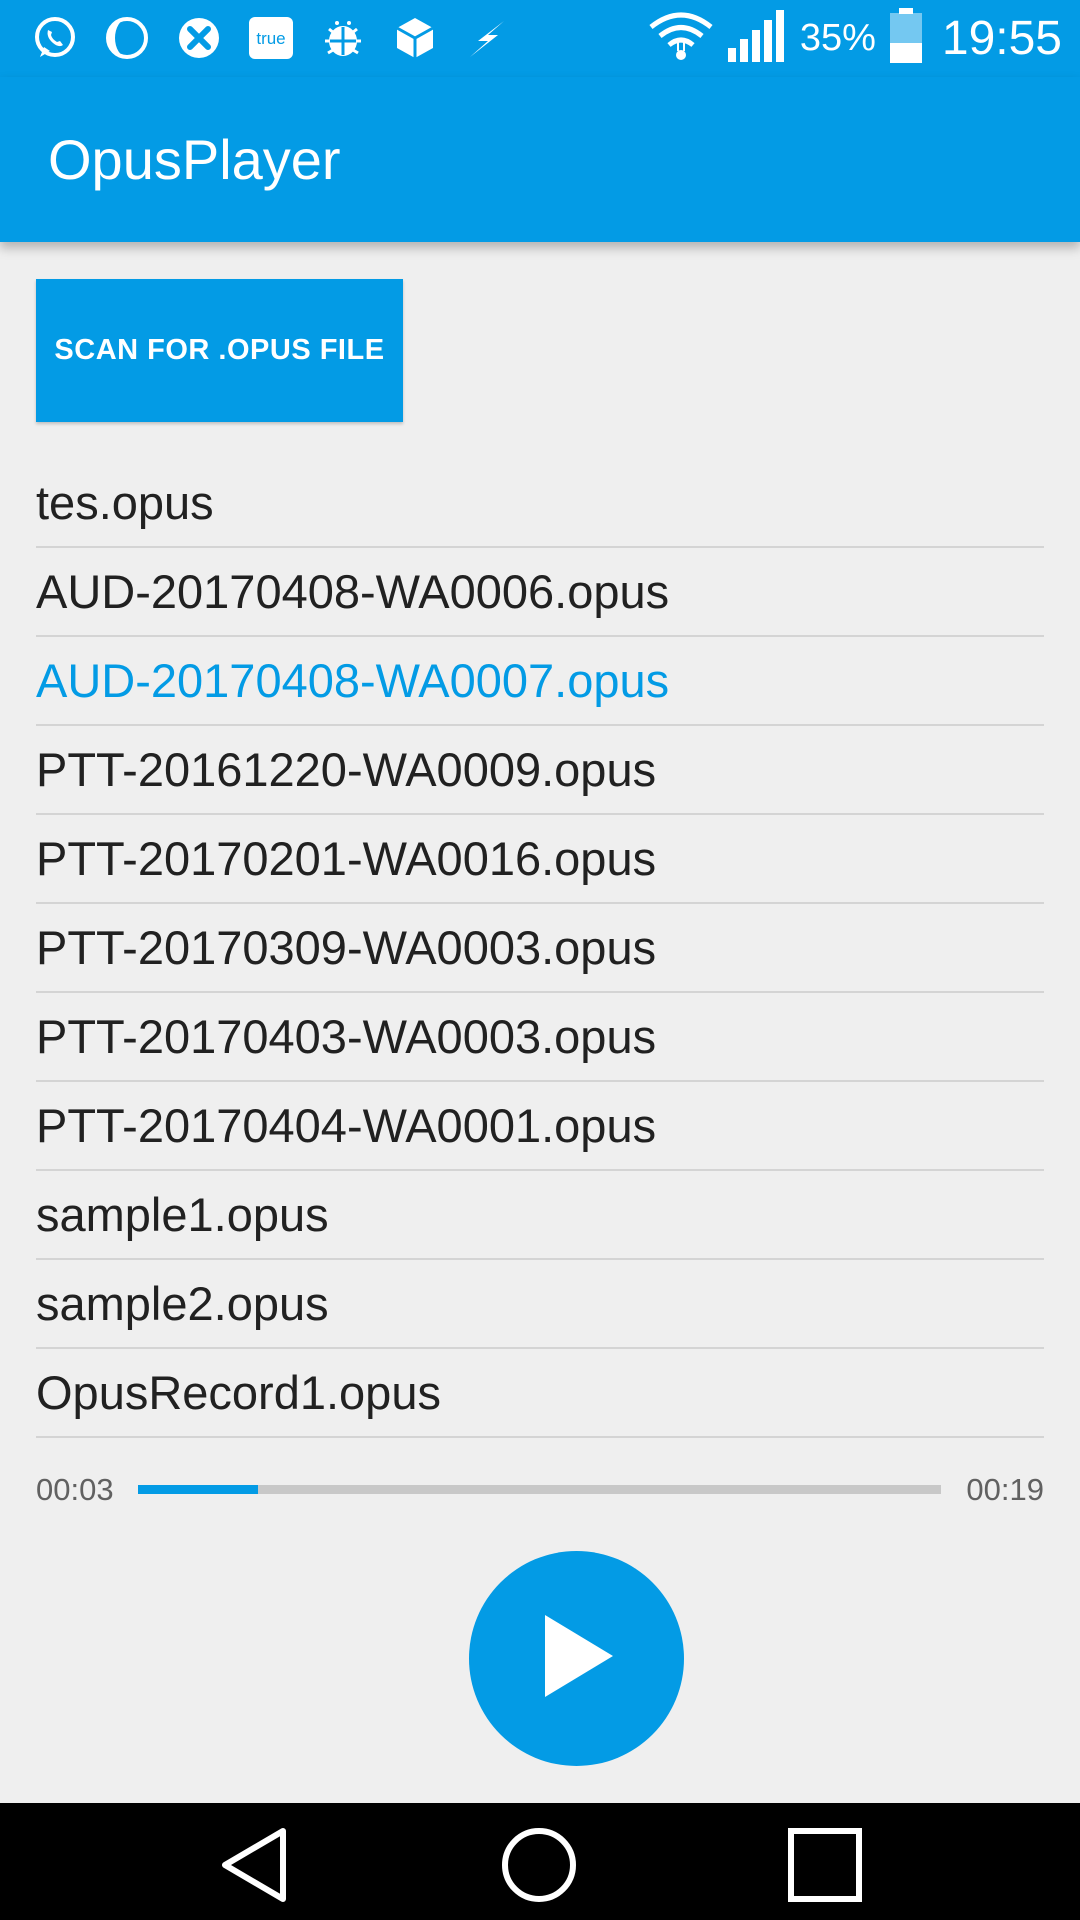 This screenshot has height=1920, width=1080. What do you see at coordinates (757, 38) in the screenshot?
I see `signal-icon` at bounding box center [757, 38].